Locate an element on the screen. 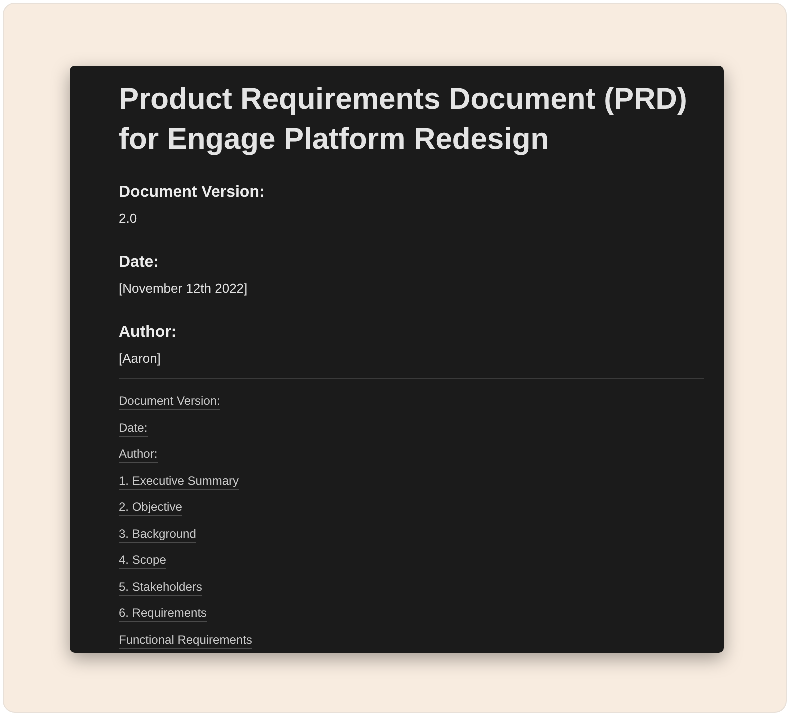 Image resolution: width=790 pixels, height=716 pixels. toc-link: 5. Stakeholders is located at coordinates (160, 588).